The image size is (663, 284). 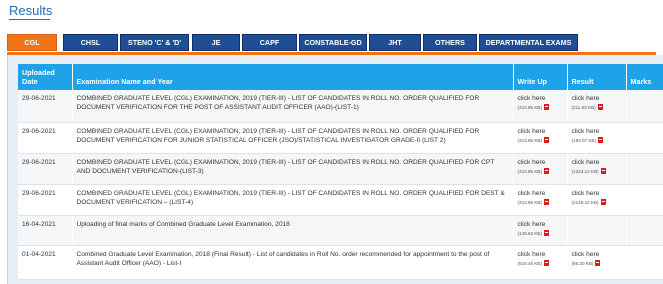 What do you see at coordinates (597, 77) in the screenshot?
I see `header-result: Result` at bounding box center [597, 77].